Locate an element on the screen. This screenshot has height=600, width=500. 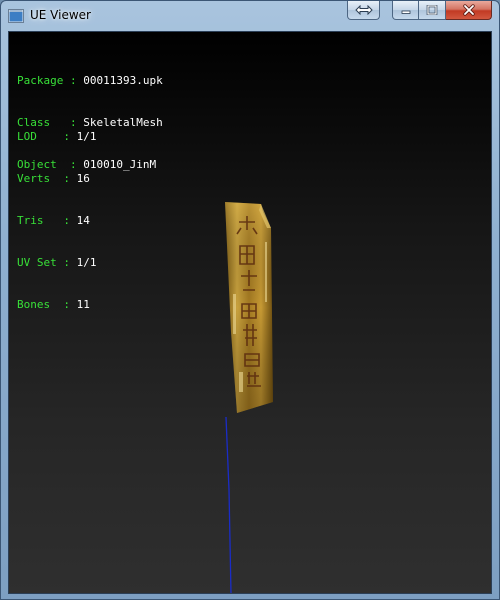
maximize-button is located at coordinates (432, 10).